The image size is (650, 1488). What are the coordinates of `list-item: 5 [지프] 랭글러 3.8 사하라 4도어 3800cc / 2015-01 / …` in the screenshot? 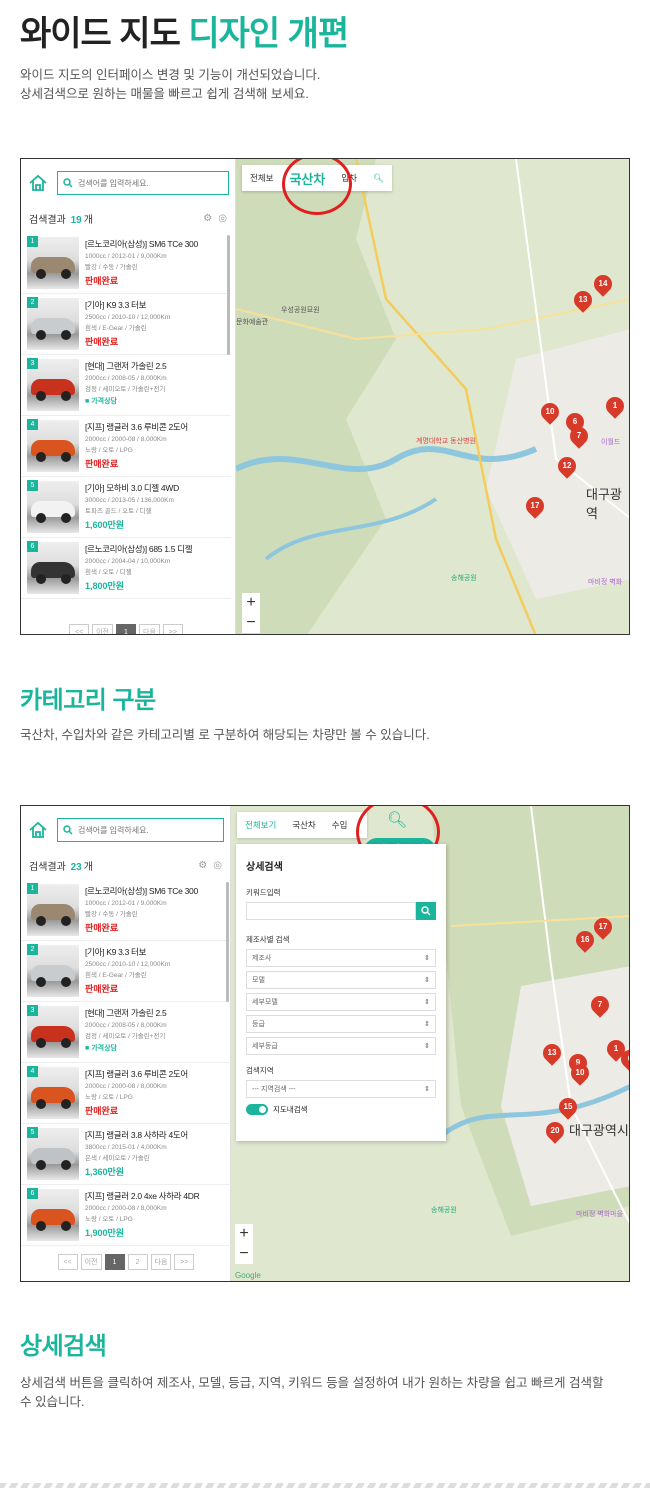 It's located at (126, 1154).